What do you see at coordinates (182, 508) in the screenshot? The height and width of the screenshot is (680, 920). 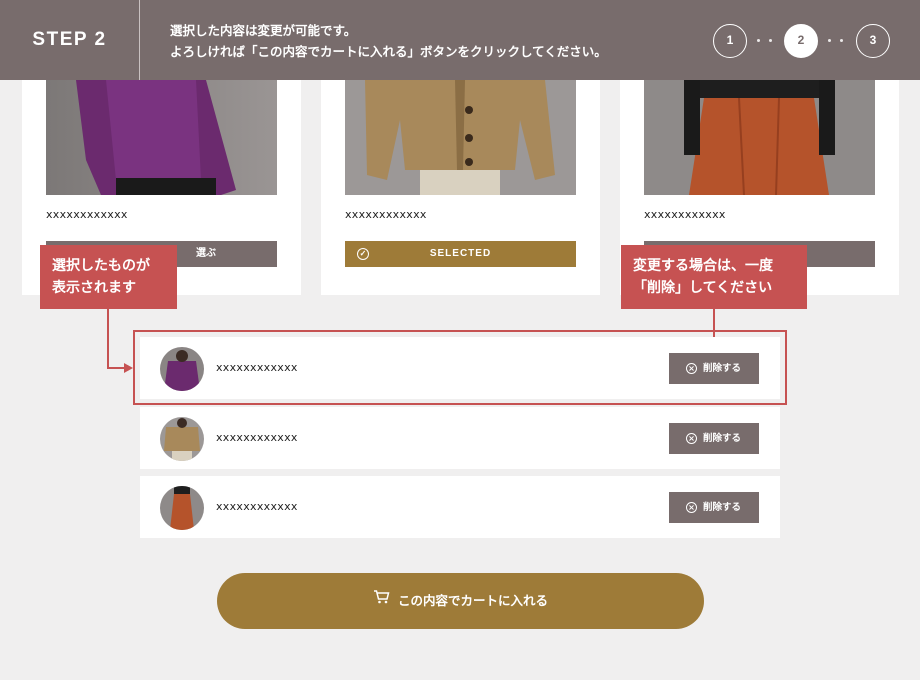 I see `orange-skirt-thumb` at bounding box center [182, 508].